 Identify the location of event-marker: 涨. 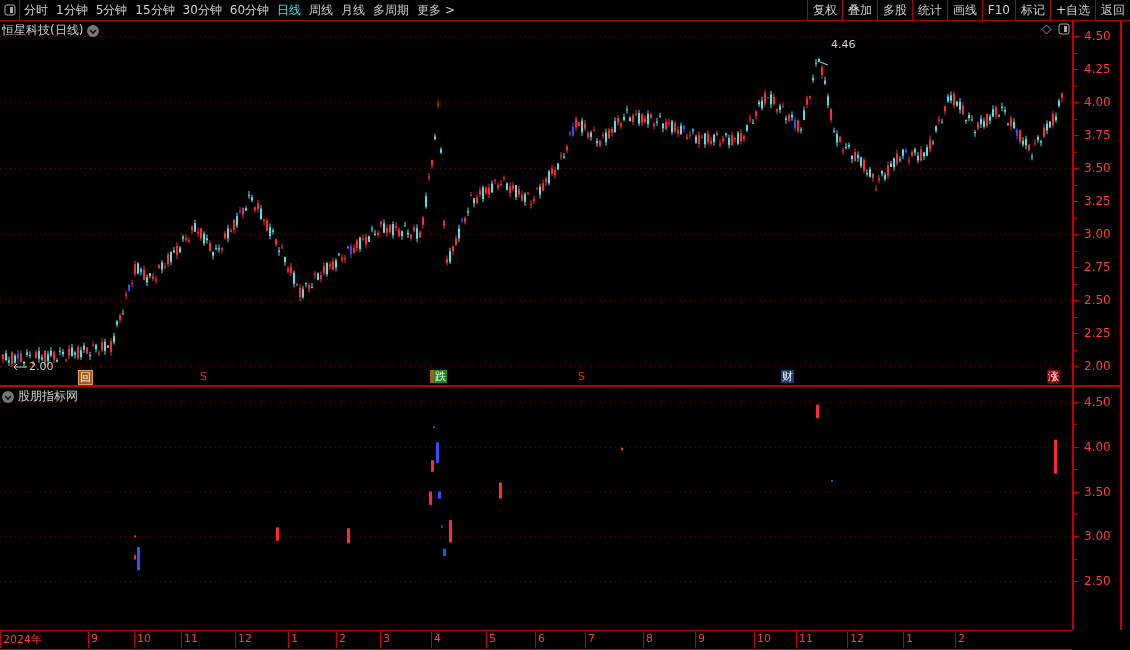
(1053, 376).